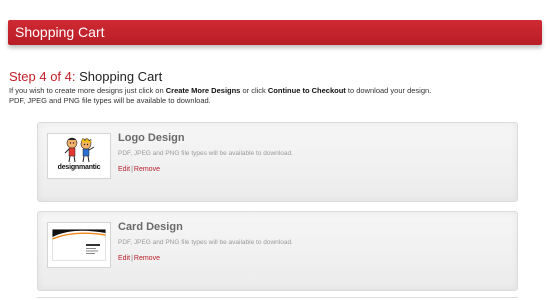  Describe the element at coordinates (254, 90) in the screenshot. I see `intro-text-middle: or click` at that location.